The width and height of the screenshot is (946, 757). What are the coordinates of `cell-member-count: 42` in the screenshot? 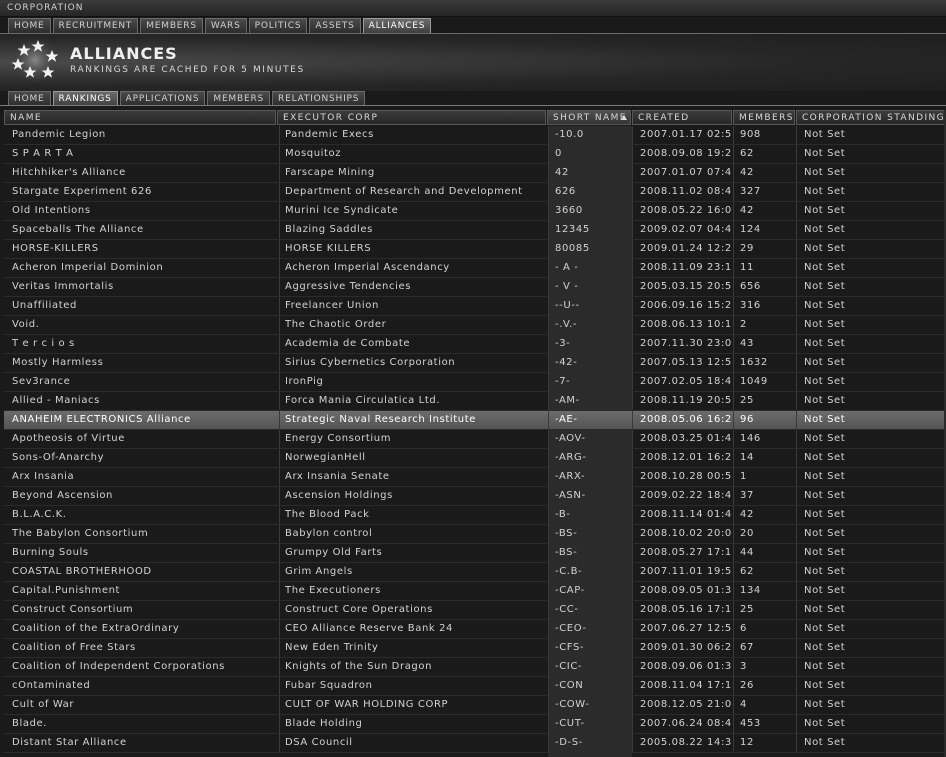 It's located at (747, 172).